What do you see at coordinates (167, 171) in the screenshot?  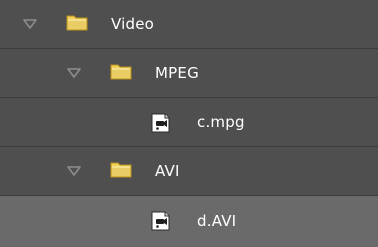 I see `tree-label-avi: AVI` at bounding box center [167, 171].